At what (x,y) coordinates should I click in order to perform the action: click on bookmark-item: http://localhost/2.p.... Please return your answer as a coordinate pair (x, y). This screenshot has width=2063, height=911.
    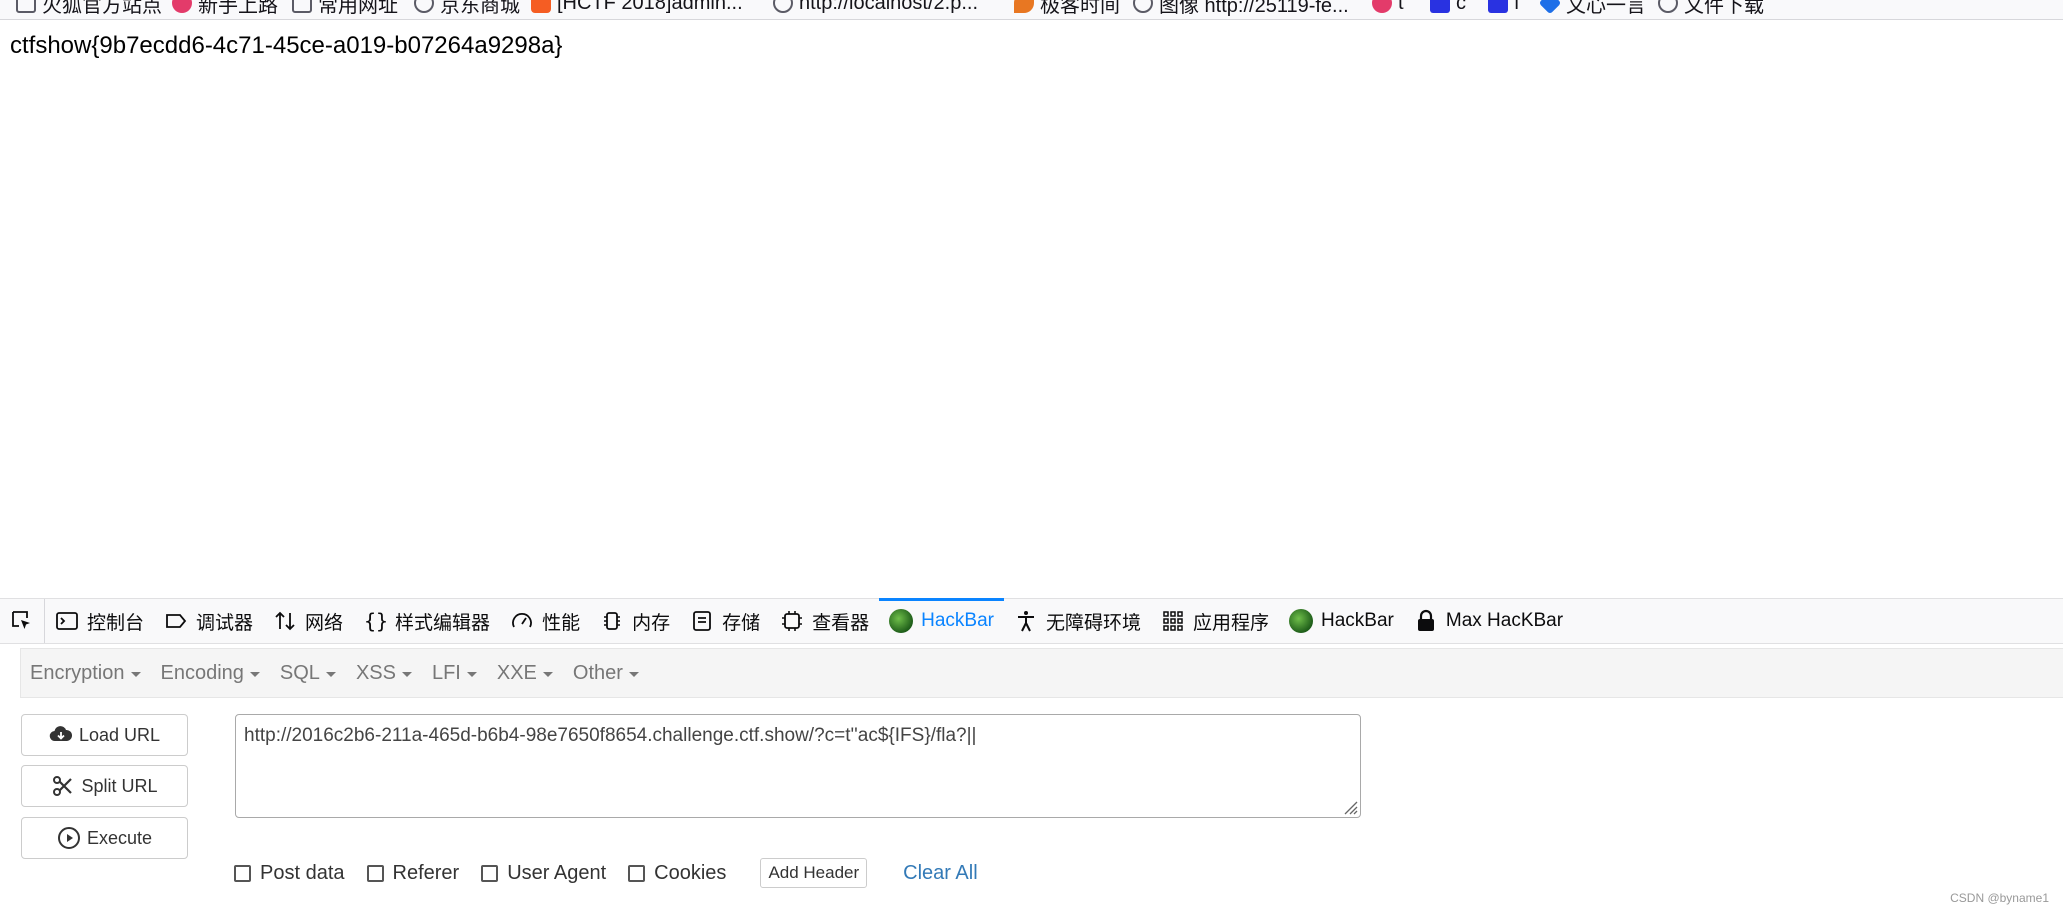
    Looking at the image, I should click on (875, 9).